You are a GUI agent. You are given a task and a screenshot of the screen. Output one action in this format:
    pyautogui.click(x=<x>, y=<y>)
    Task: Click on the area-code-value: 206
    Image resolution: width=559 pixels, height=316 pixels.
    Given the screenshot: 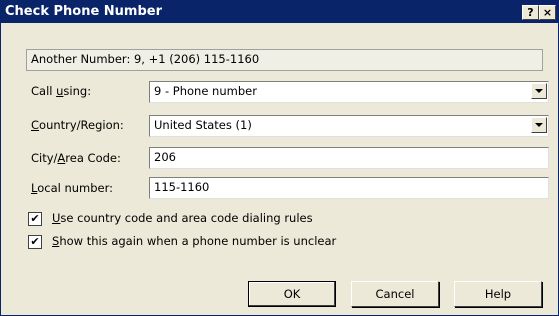 What is the action you would take?
    pyautogui.click(x=165, y=157)
    